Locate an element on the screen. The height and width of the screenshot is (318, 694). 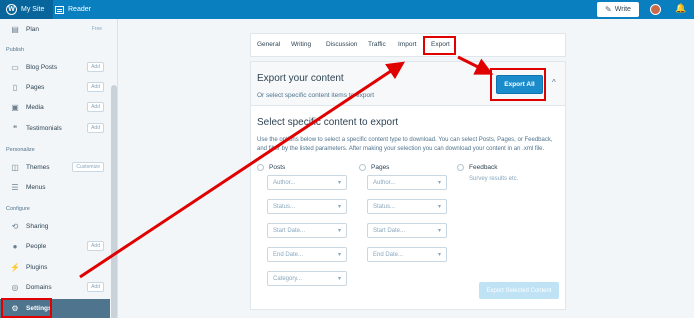
sidebar-item-domains: ◎ Domains Add is located at coordinates (55, 287).